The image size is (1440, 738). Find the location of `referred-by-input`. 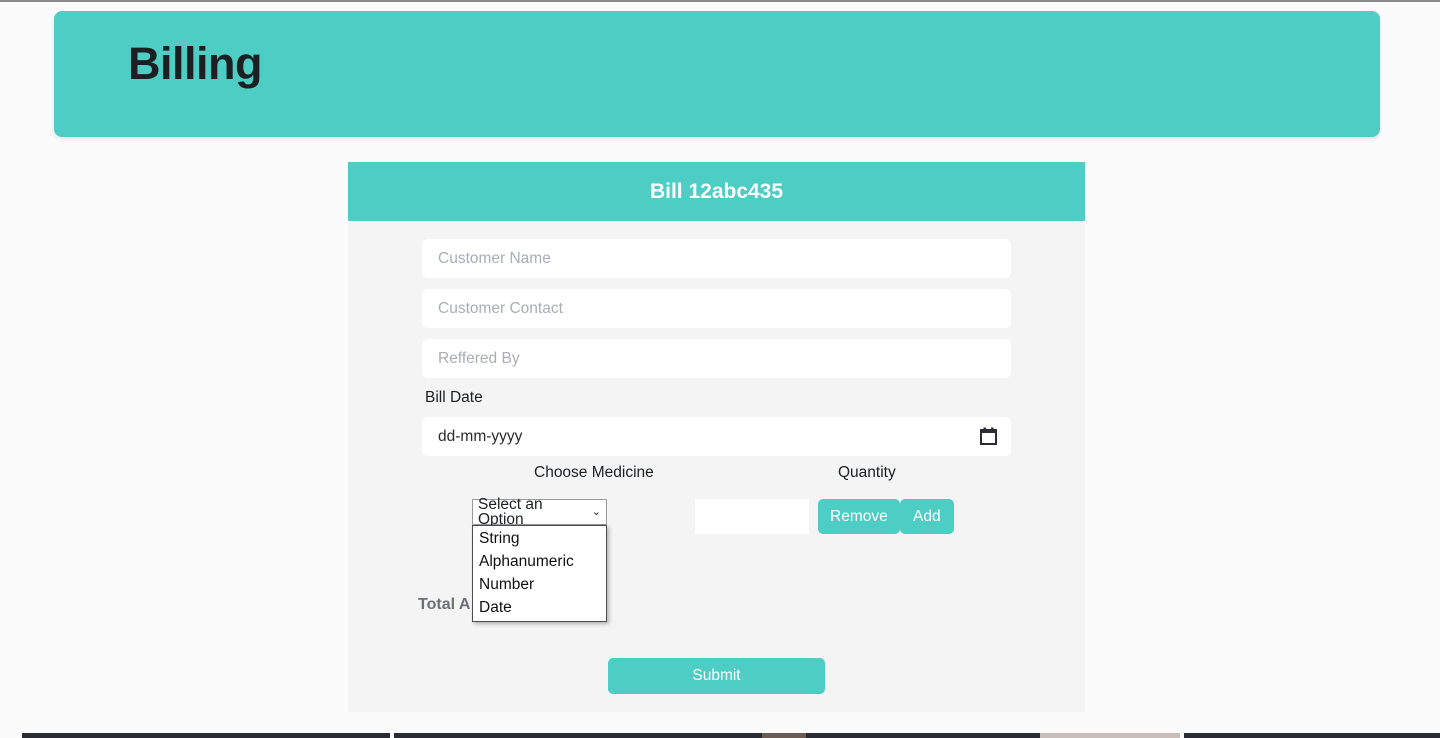

referred-by-input is located at coordinates (716, 358).